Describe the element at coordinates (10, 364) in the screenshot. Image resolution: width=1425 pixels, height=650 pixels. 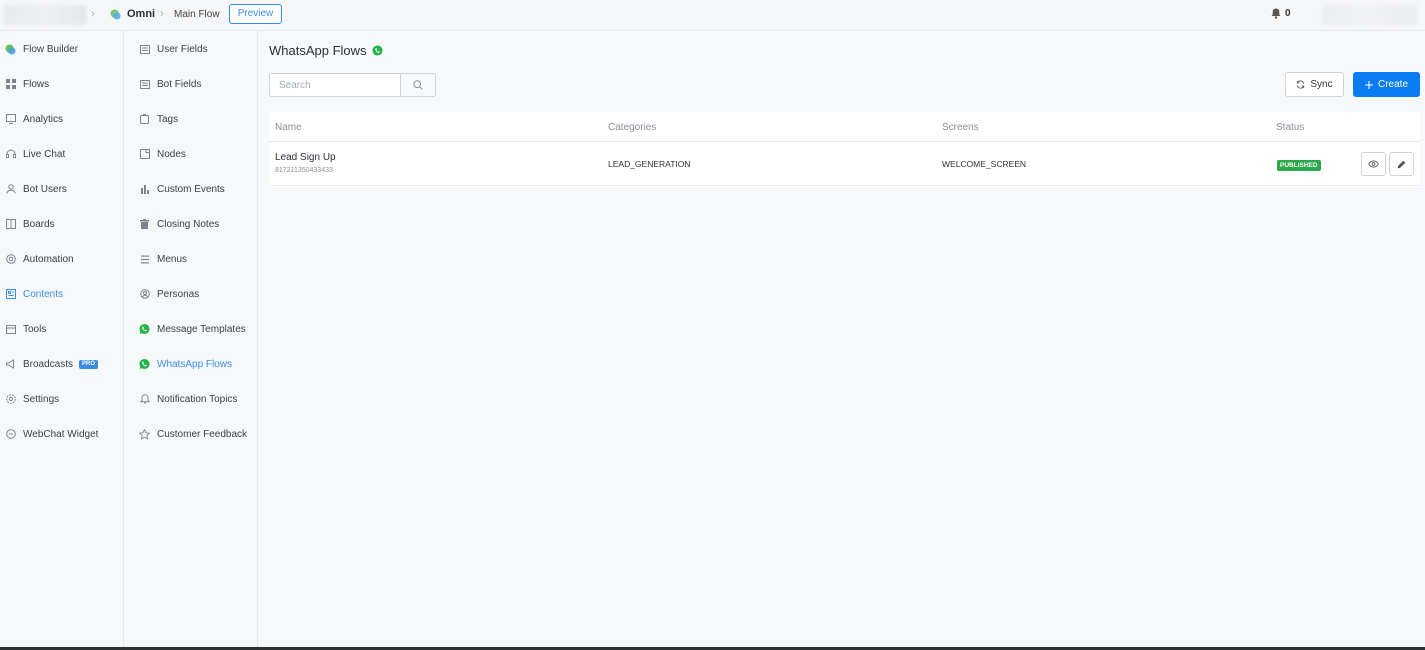
I see `megaphone-icon` at that location.